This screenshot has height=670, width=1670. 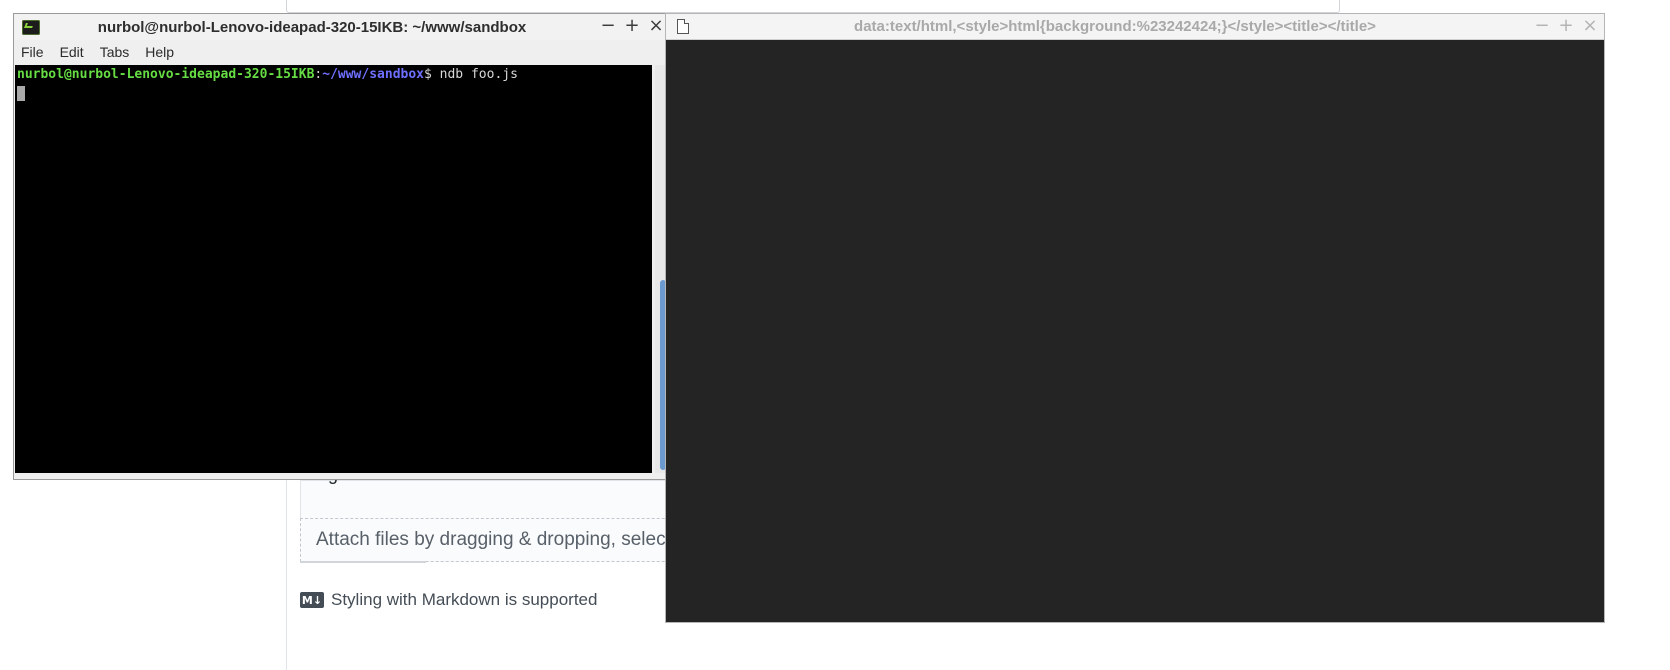 I want to click on menu-tabs: Tabs, so click(x=115, y=52).